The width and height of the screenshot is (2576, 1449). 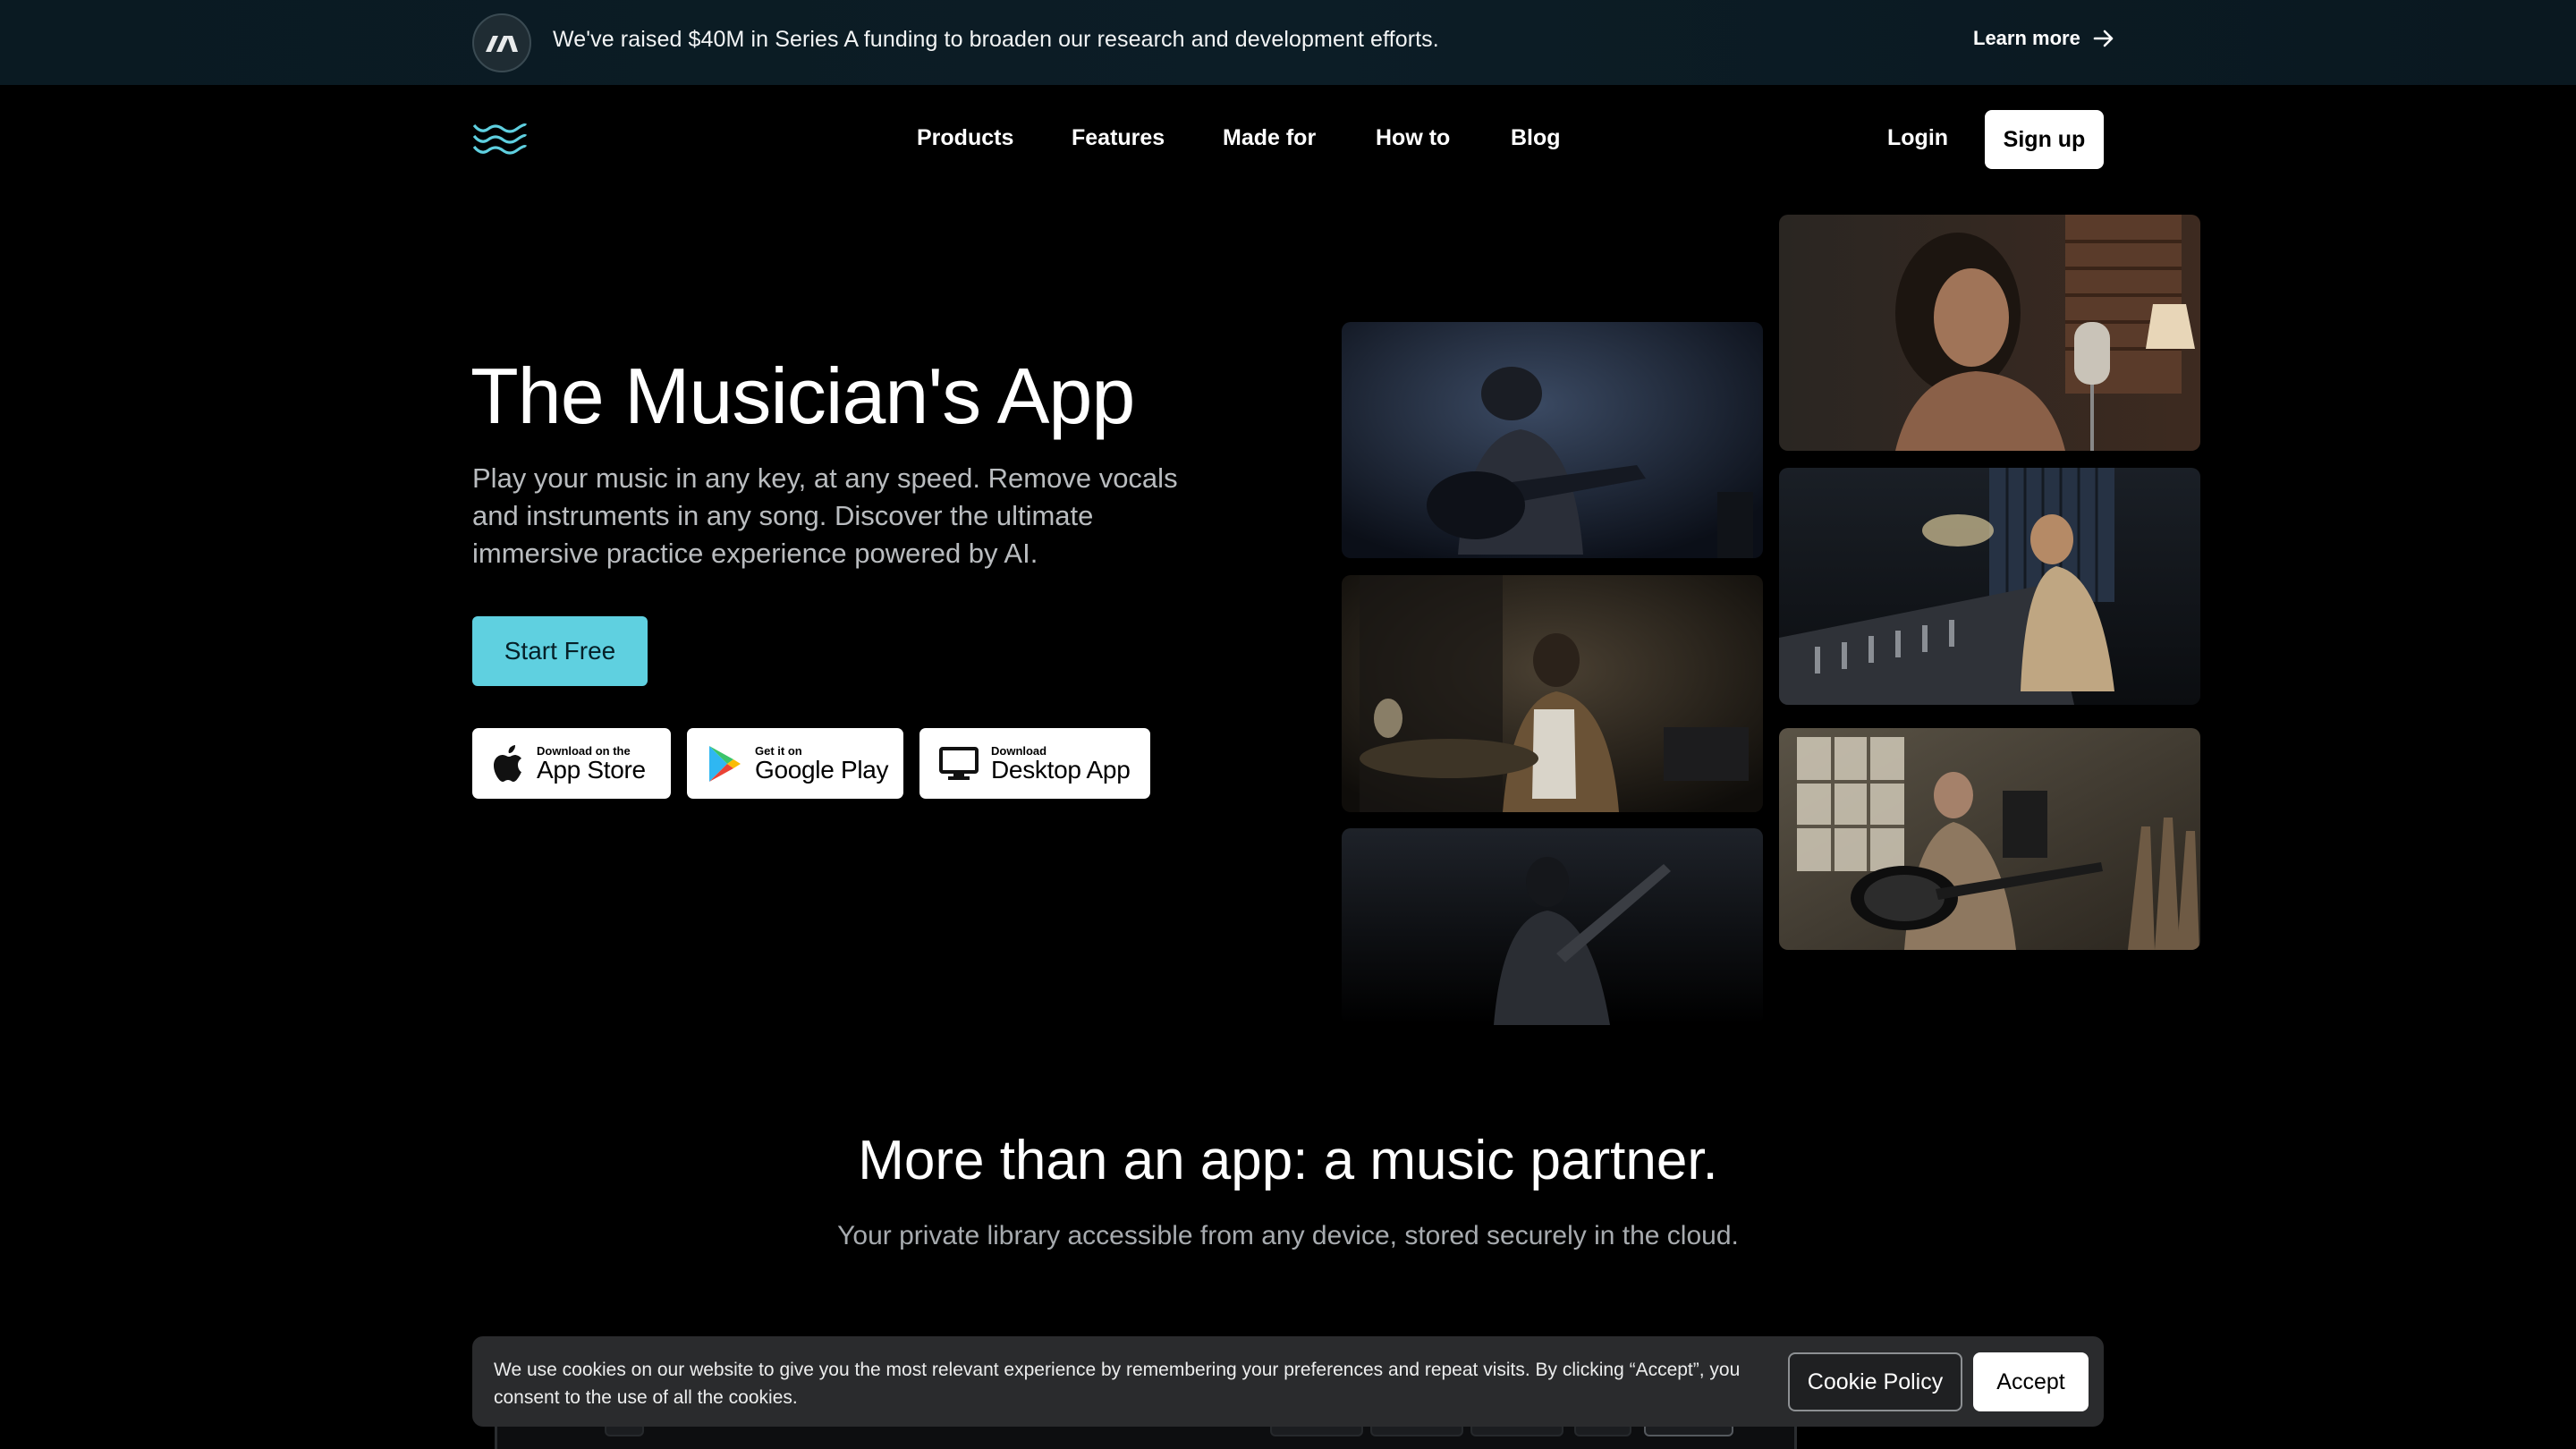 I want to click on google-play-button: Get it on Google Play, so click(x=795, y=763).